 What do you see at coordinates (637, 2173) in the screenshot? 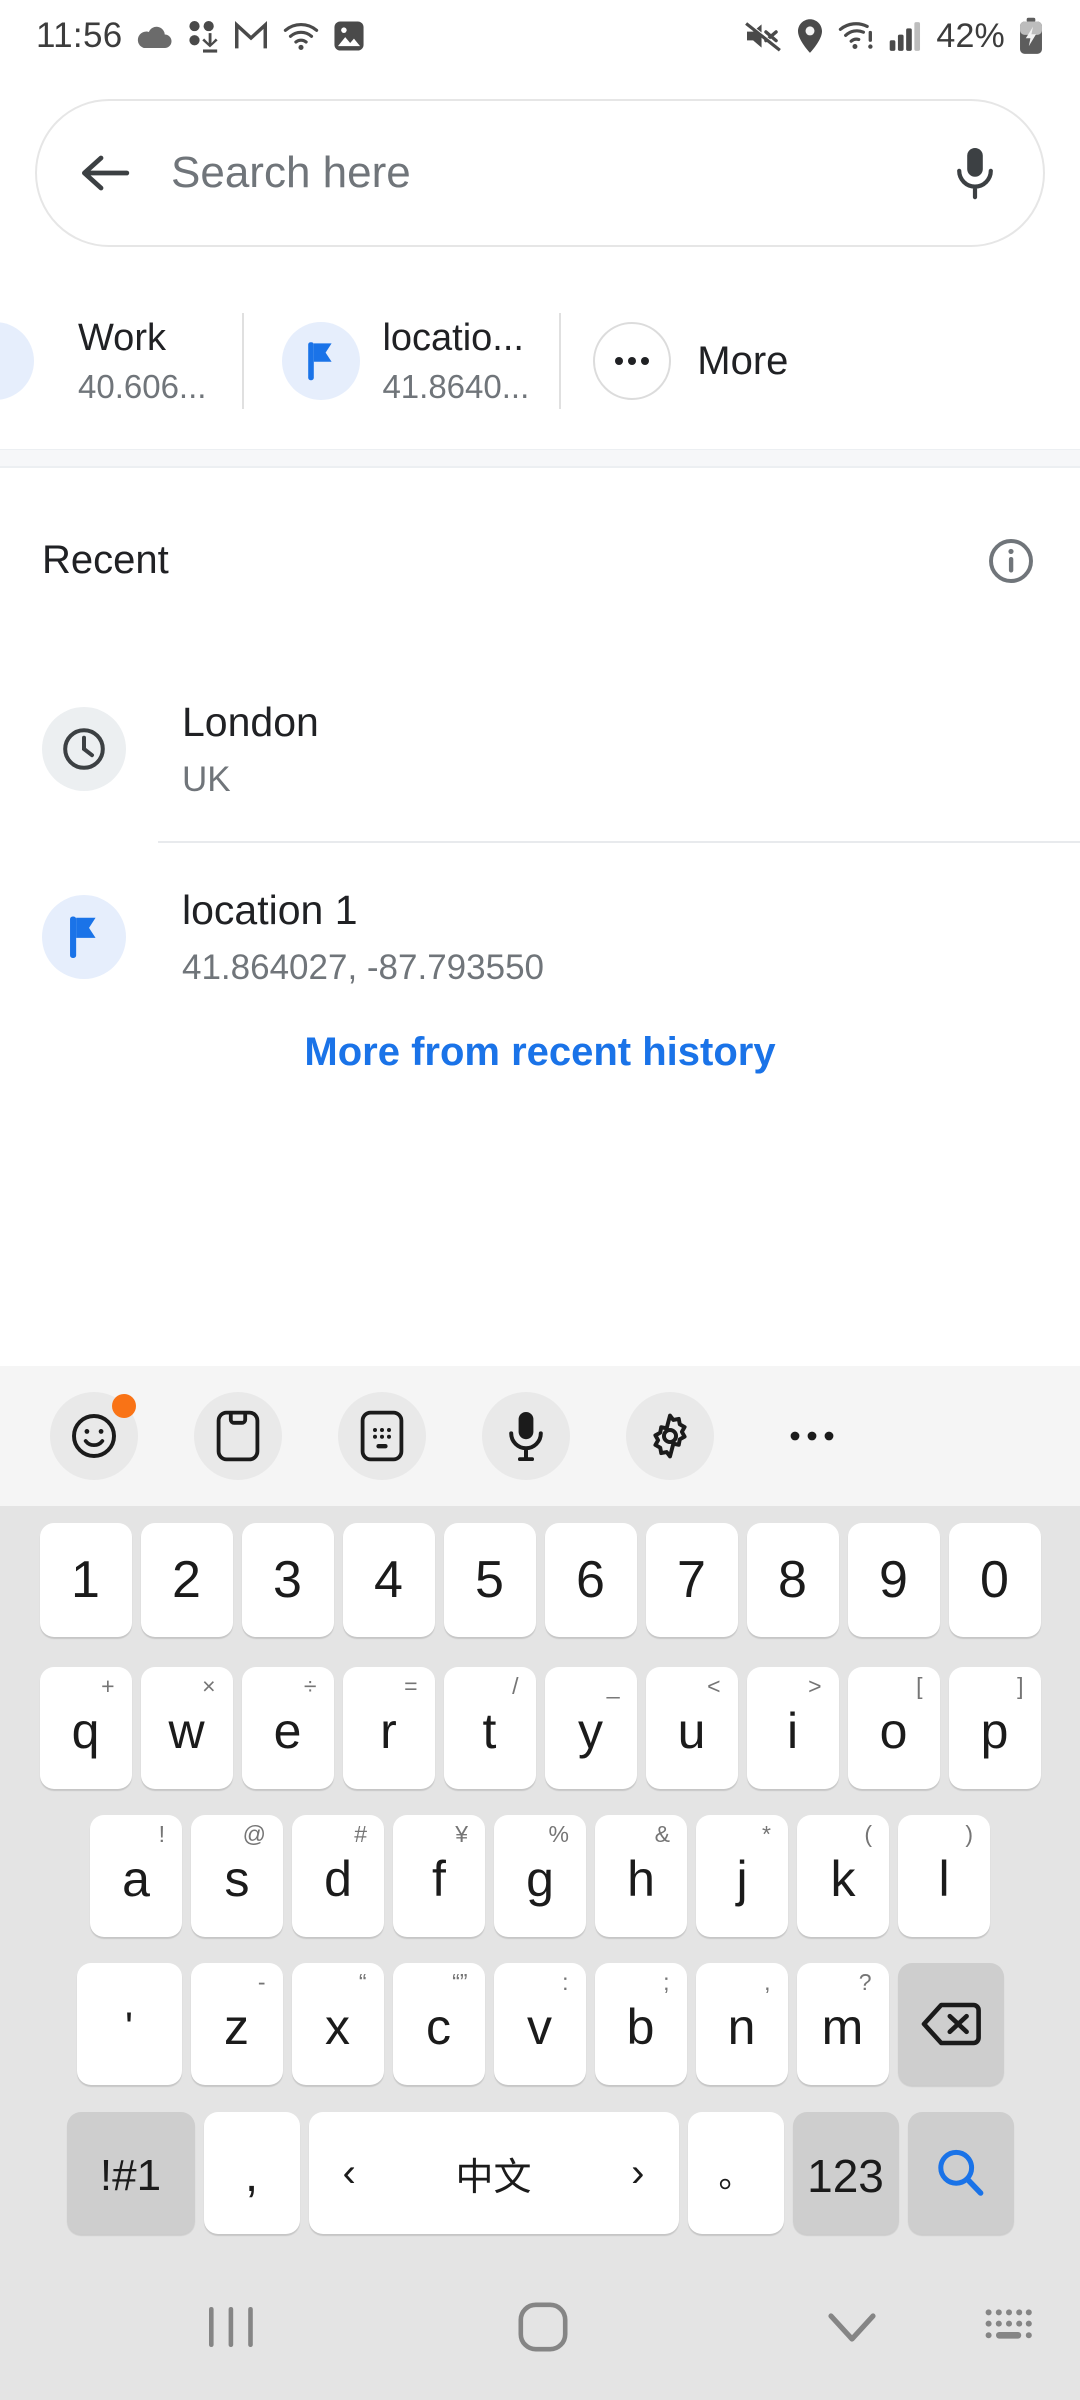
I see `space-next-lang: ›` at bounding box center [637, 2173].